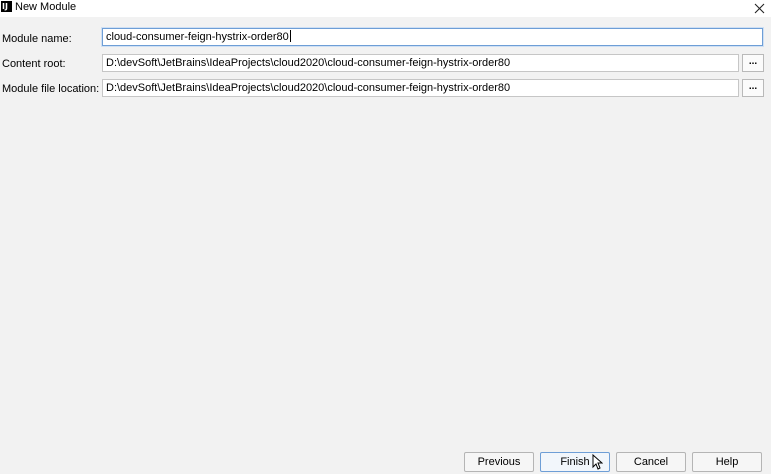 The image size is (771, 474). I want to click on window-title: New Module, so click(46, 7).